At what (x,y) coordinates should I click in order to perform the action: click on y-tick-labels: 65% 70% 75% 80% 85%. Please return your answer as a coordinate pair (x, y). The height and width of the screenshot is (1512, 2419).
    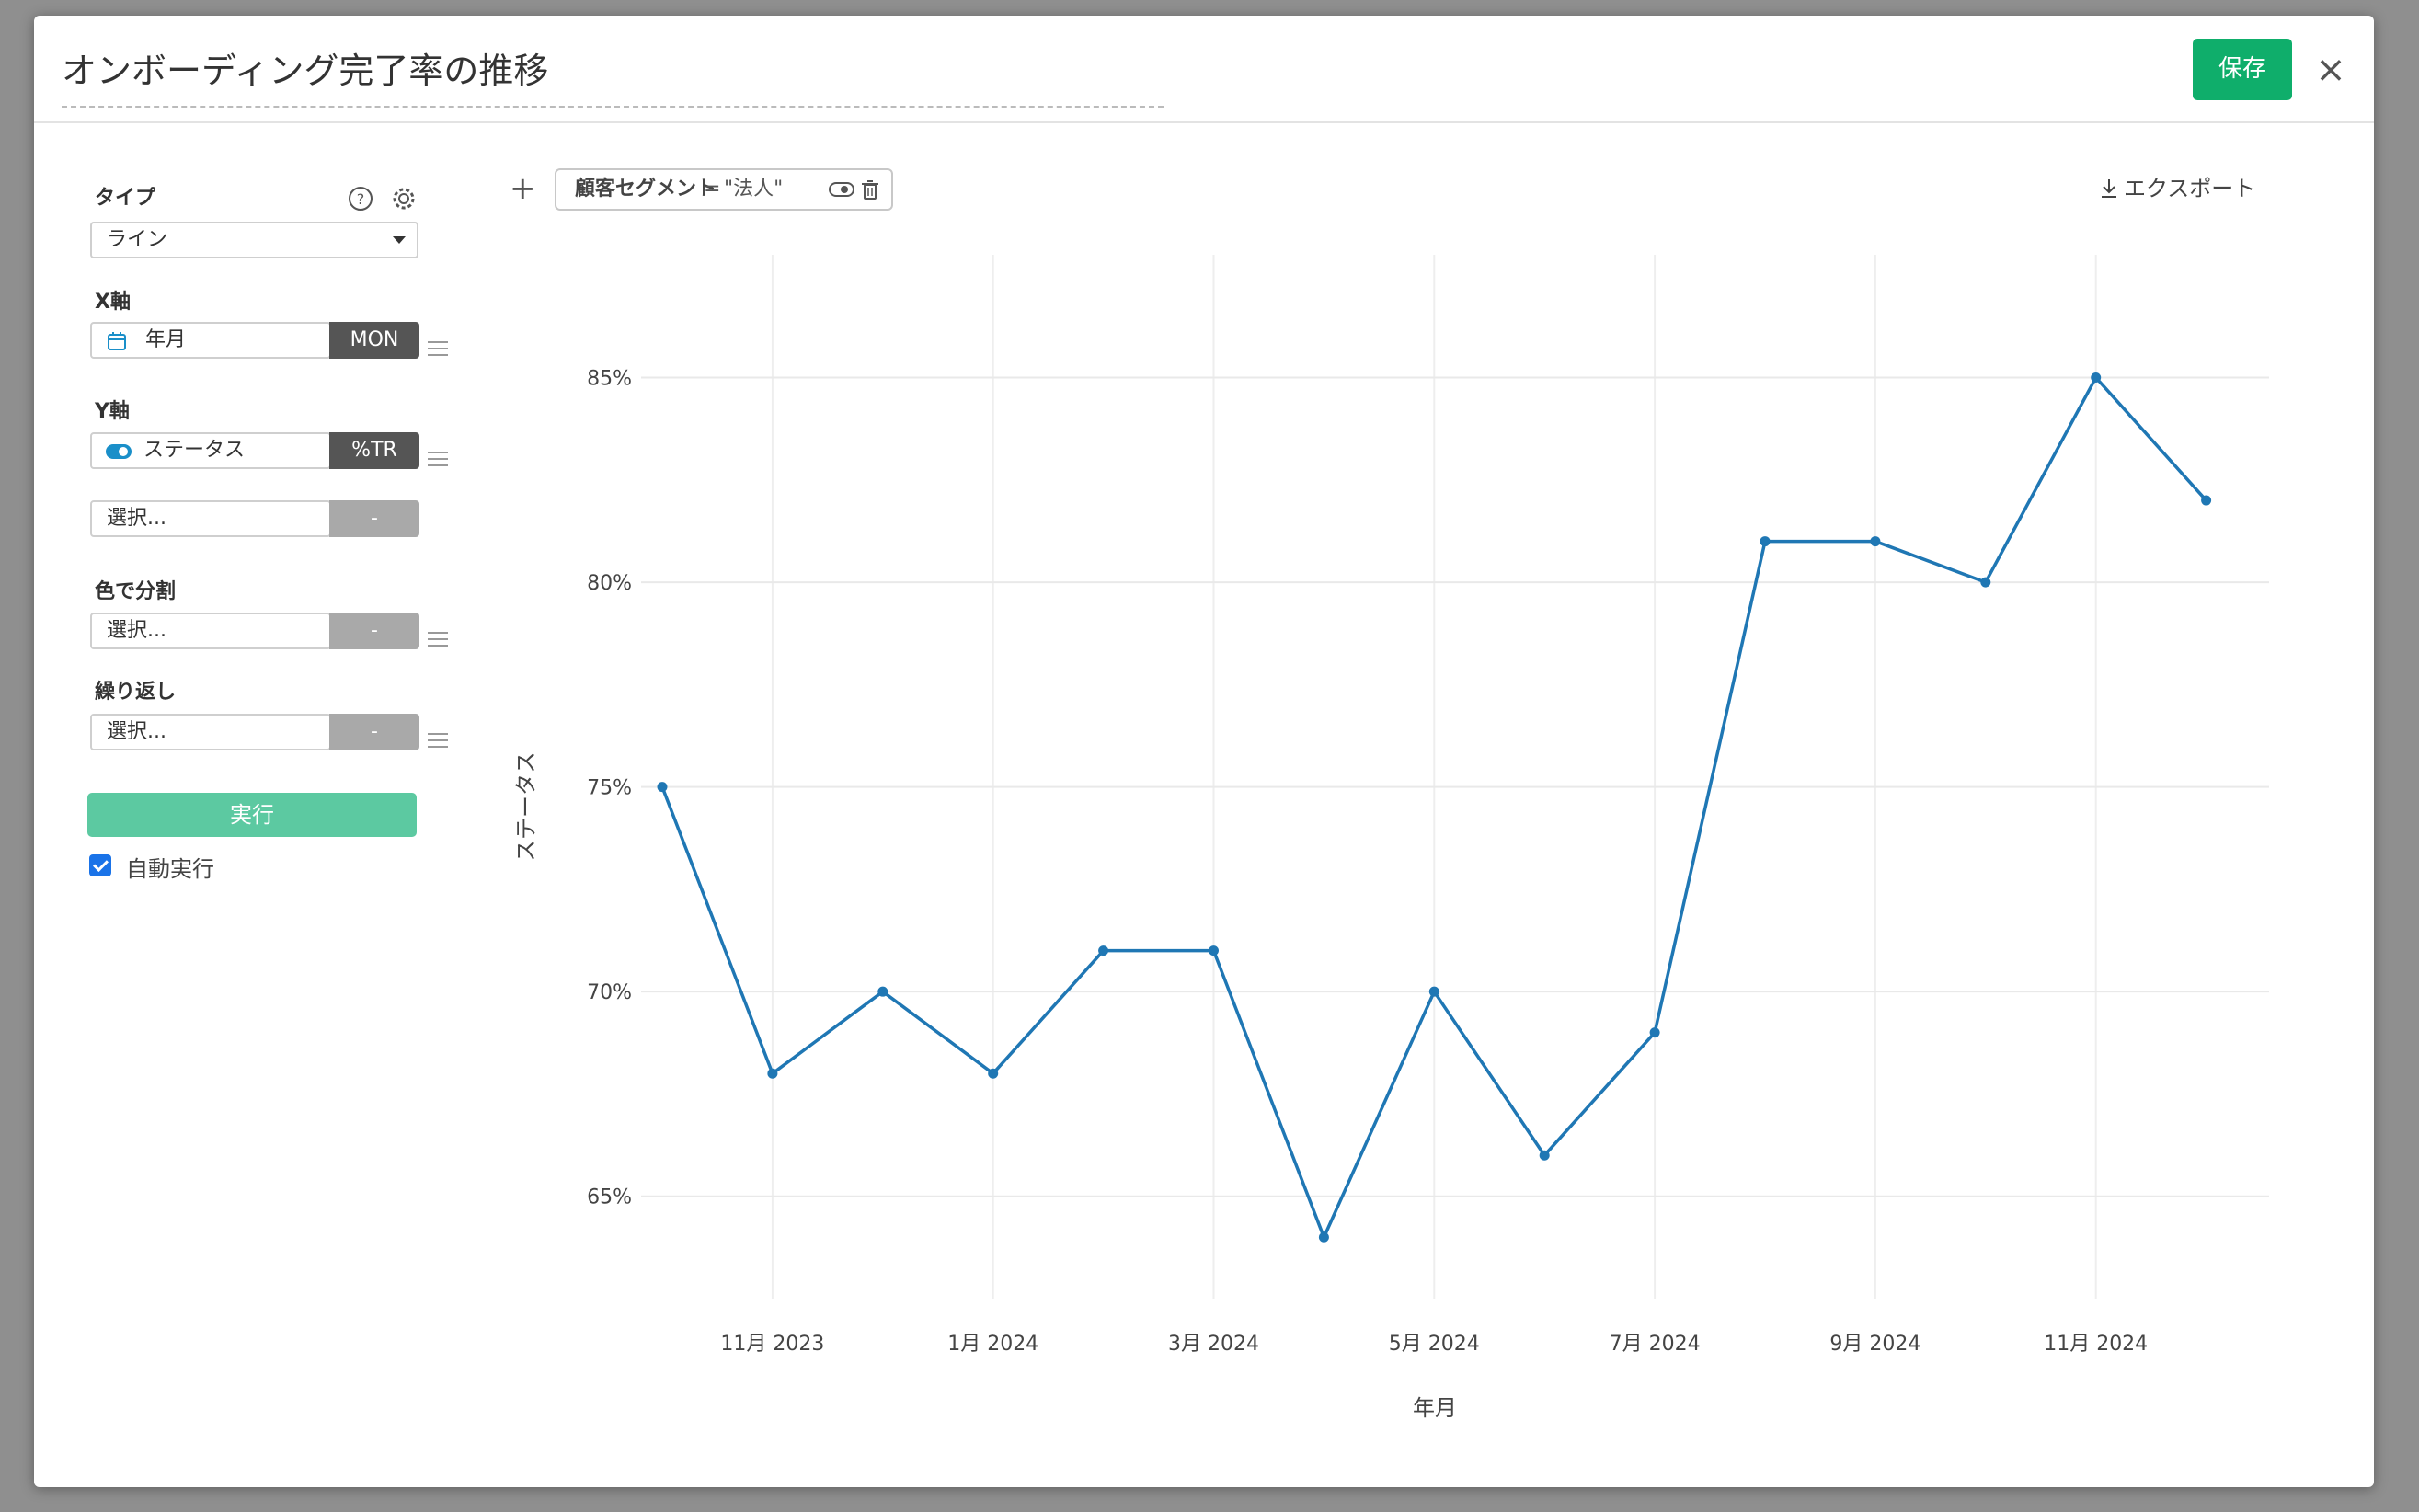
    Looking at the image, I should click on (609, 788).